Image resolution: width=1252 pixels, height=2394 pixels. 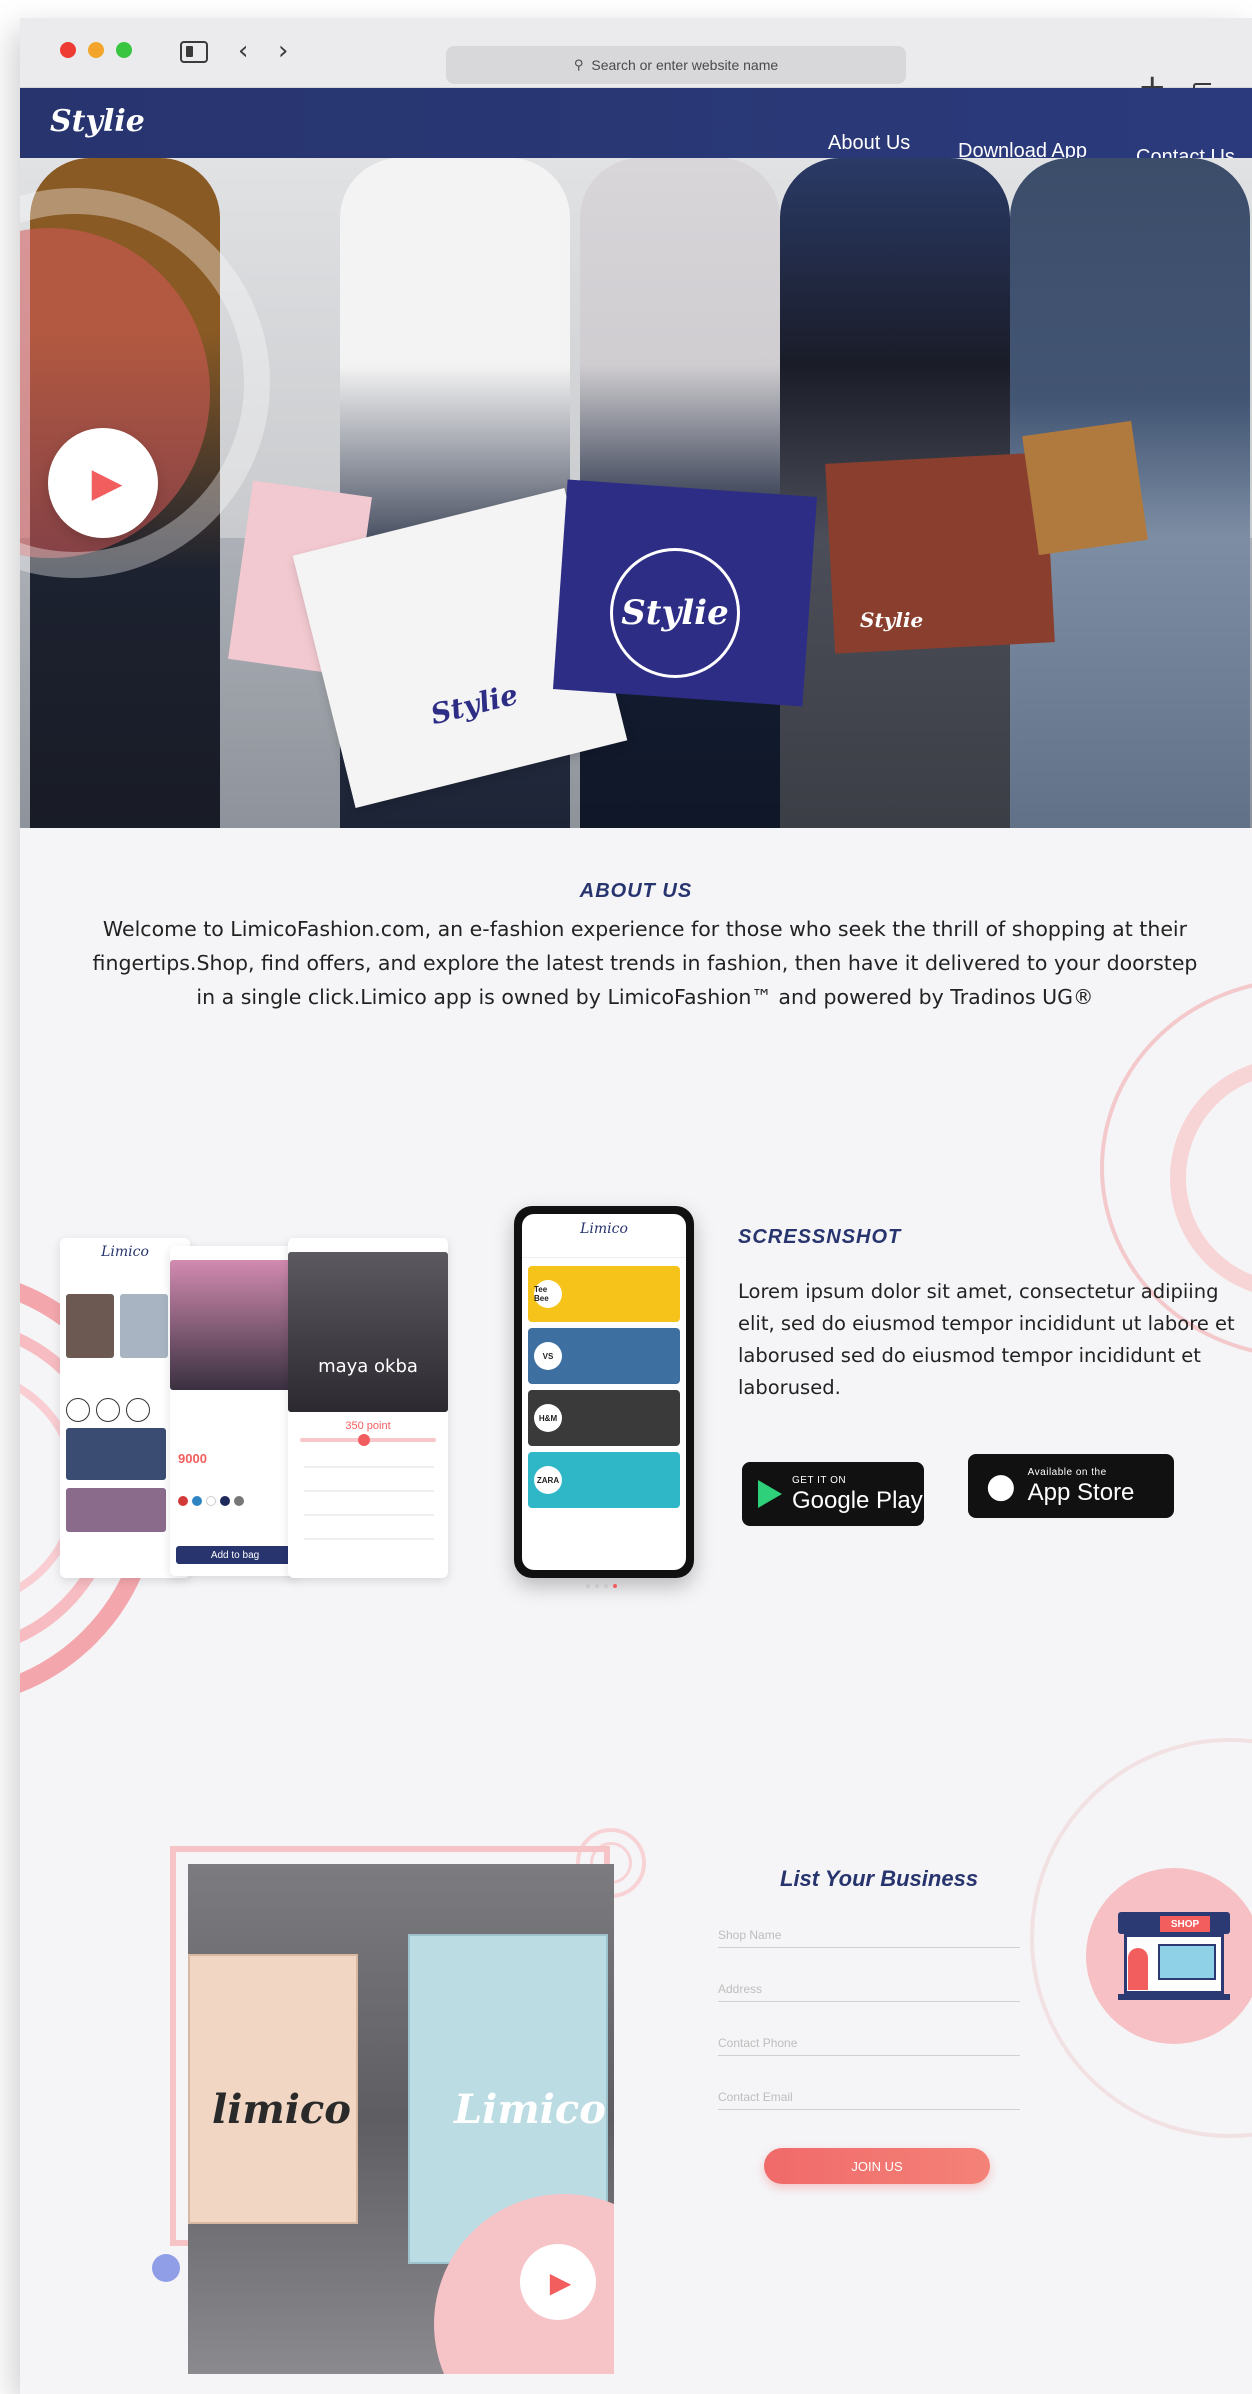 What do you see at coordinates (530, 2109) in the screenshot?
I see `bag-brand-text: Limico` at bounding box center [530, 2109].